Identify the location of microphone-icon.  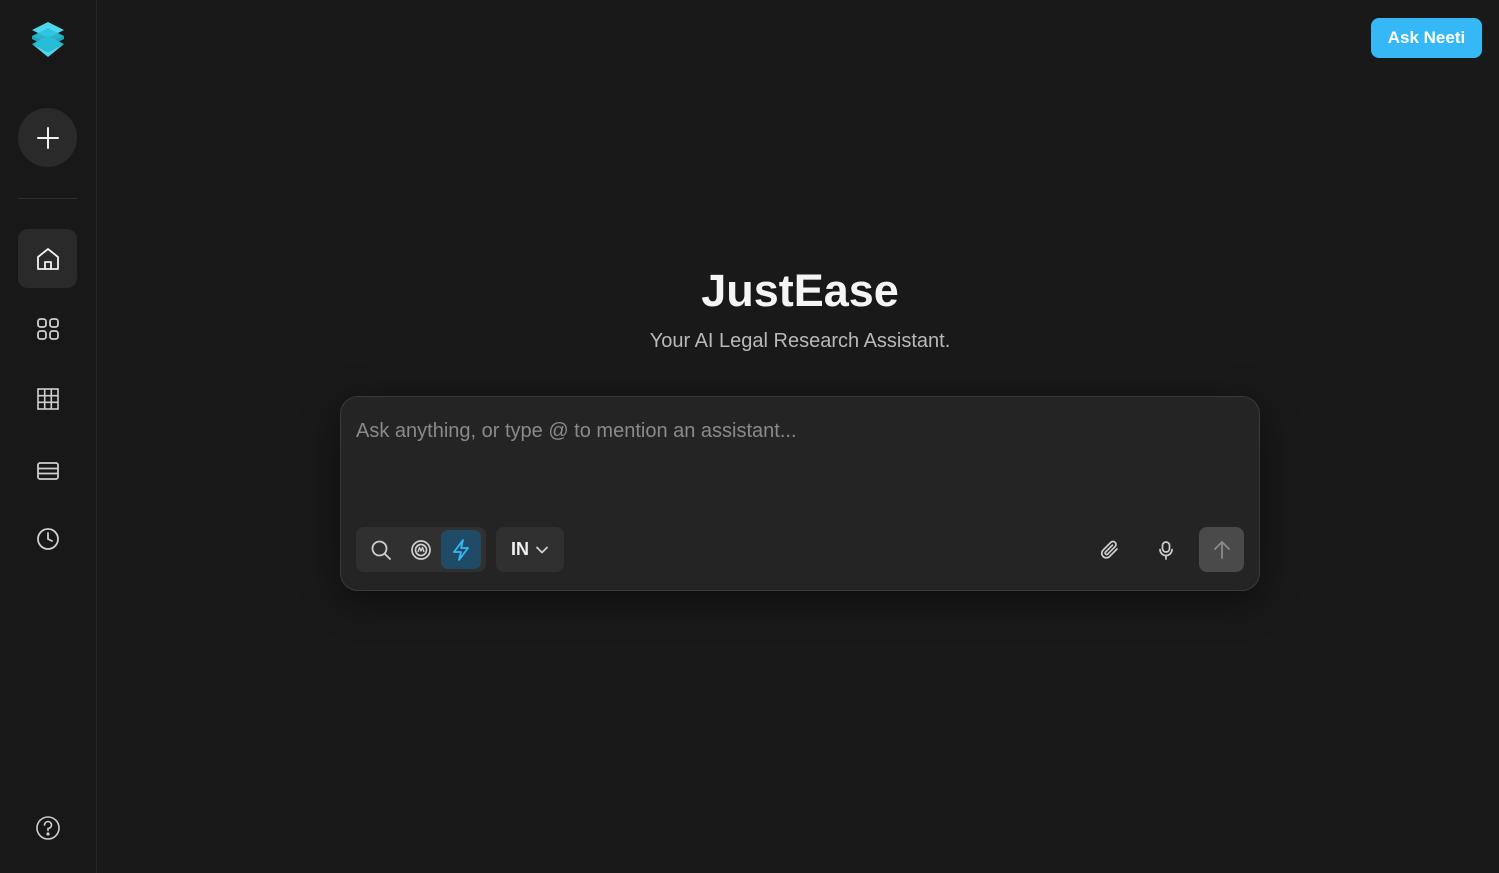
(1166, 550).